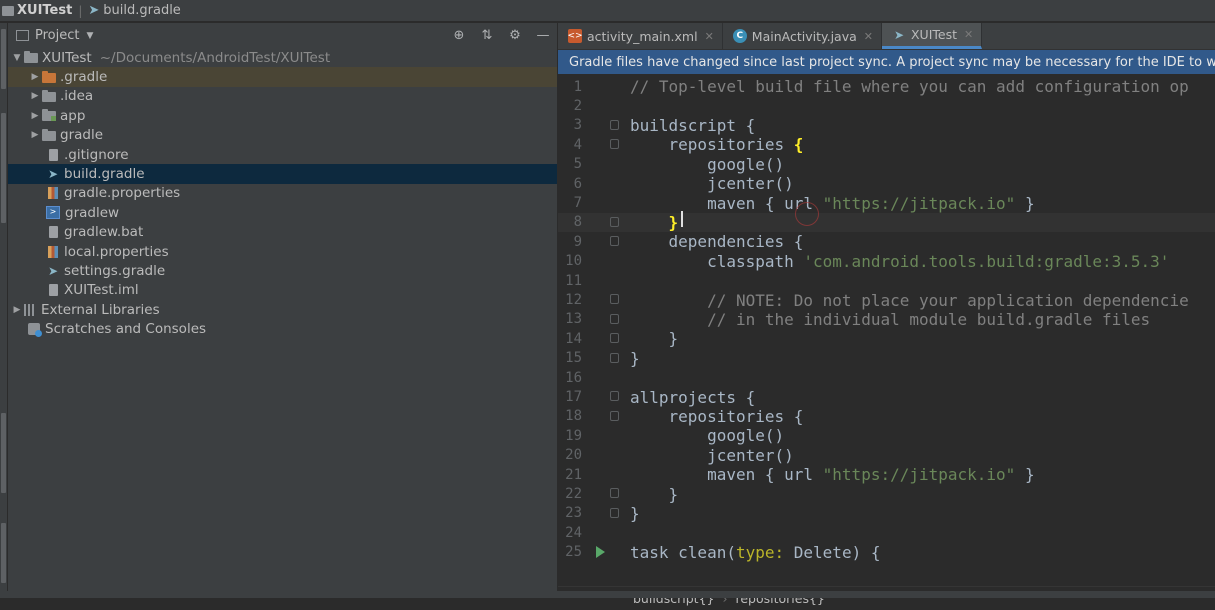 The image size is (1215, 610). I want to click on build-variants-tool-button, so click(3, 553).